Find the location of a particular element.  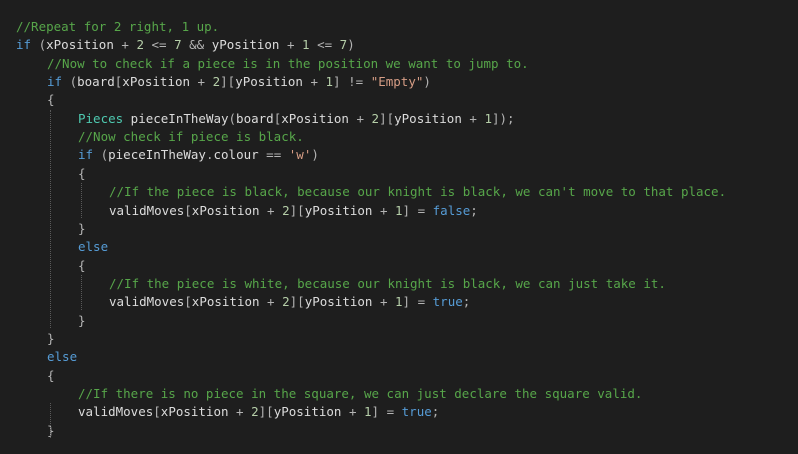

code-token: 7 is located at coordinates (178, 45).